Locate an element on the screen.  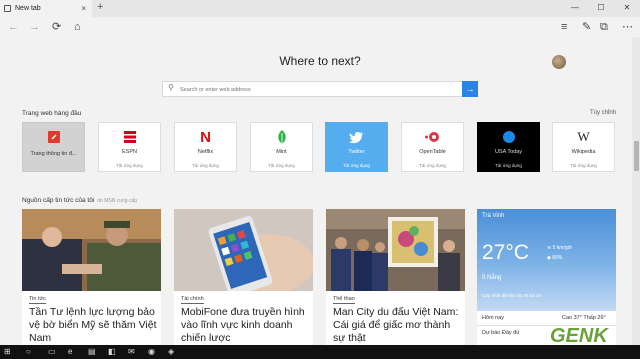
taskbar: ⊞ ○ ▭ e ▤ ◧ ✉ ◉ ◈ is located at coordinates (320, 352).